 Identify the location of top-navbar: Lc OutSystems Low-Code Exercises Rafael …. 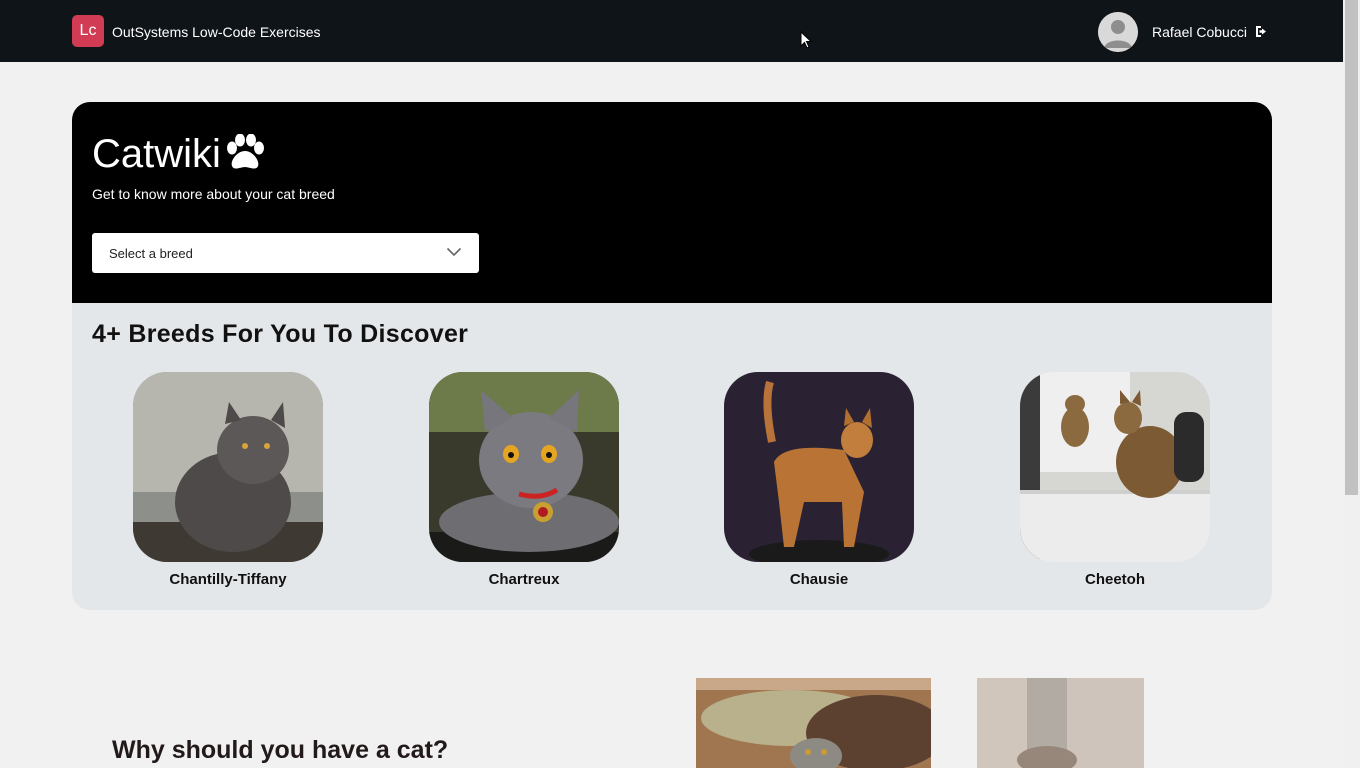
(671, 31).